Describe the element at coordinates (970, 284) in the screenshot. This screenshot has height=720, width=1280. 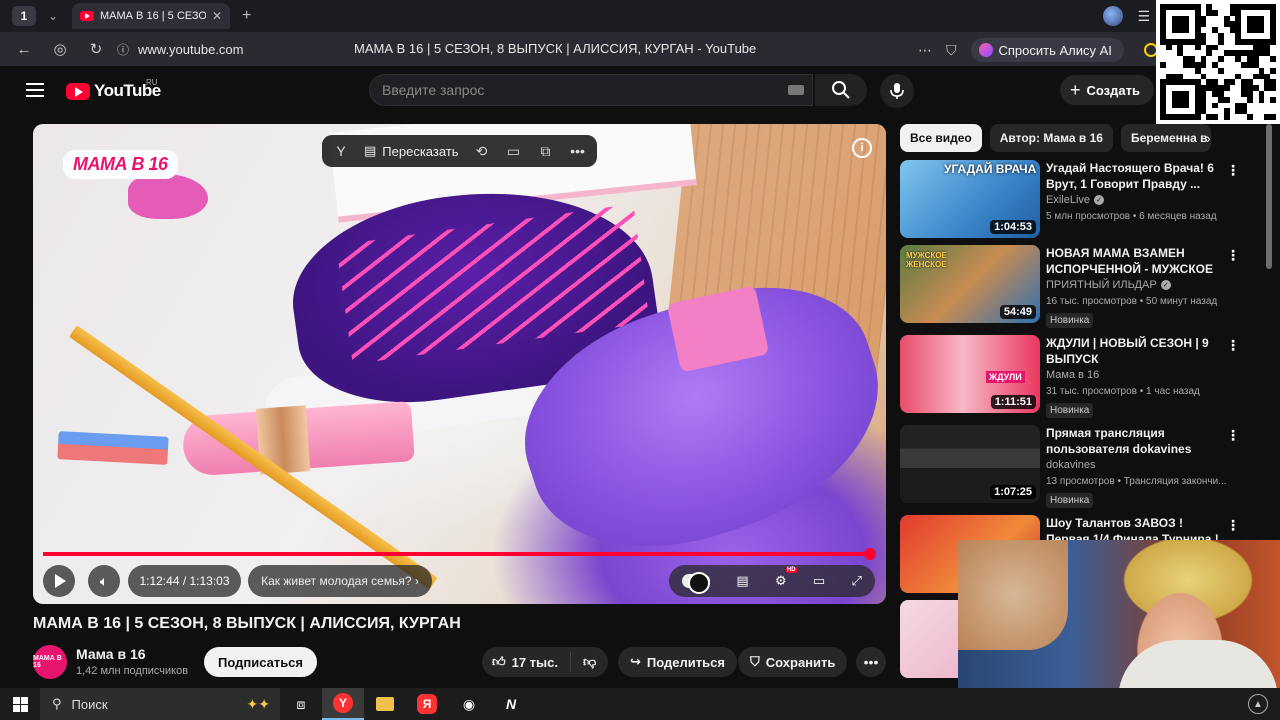
I see `video-thumbnail: МУЖСКОЕ ЖЕНСКОЕ 54:49` at that location.